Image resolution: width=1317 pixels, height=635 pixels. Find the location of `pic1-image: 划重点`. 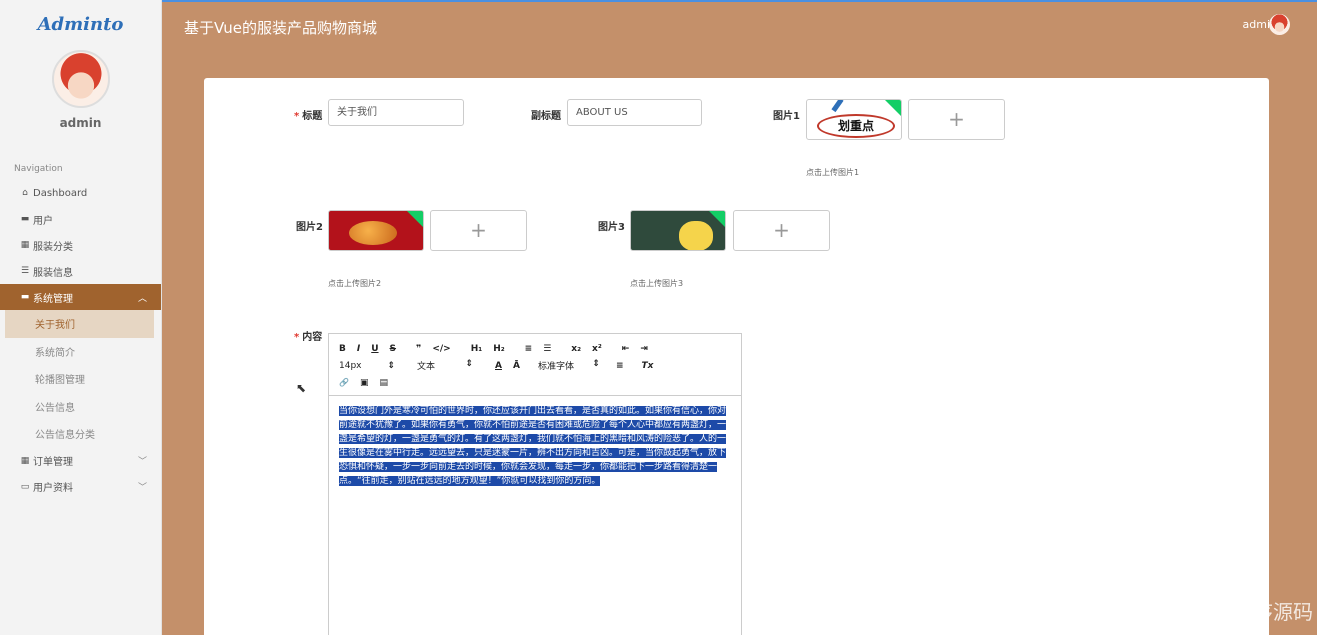

pic1-image: 划重点 is located at coordinates (856, 126).